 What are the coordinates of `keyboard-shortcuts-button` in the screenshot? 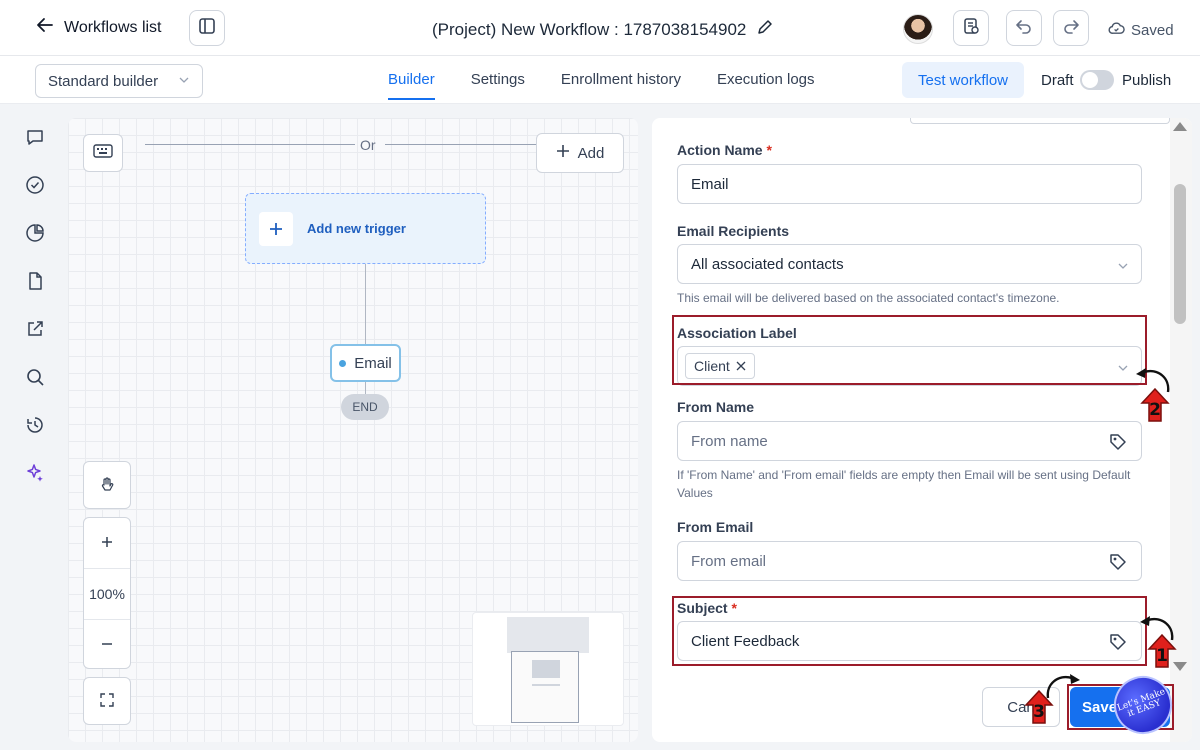 It's located at (103, 153).